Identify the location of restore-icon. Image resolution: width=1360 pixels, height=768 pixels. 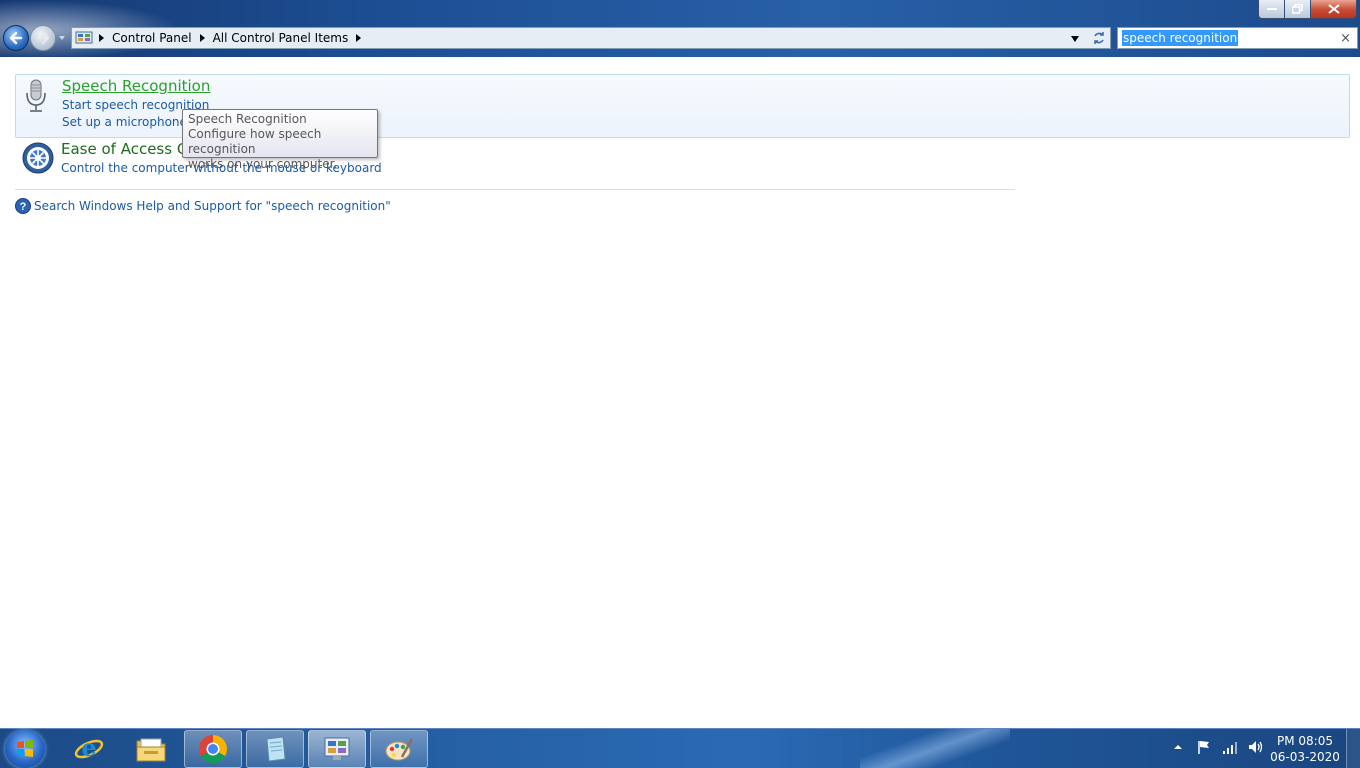
(1297, 9).